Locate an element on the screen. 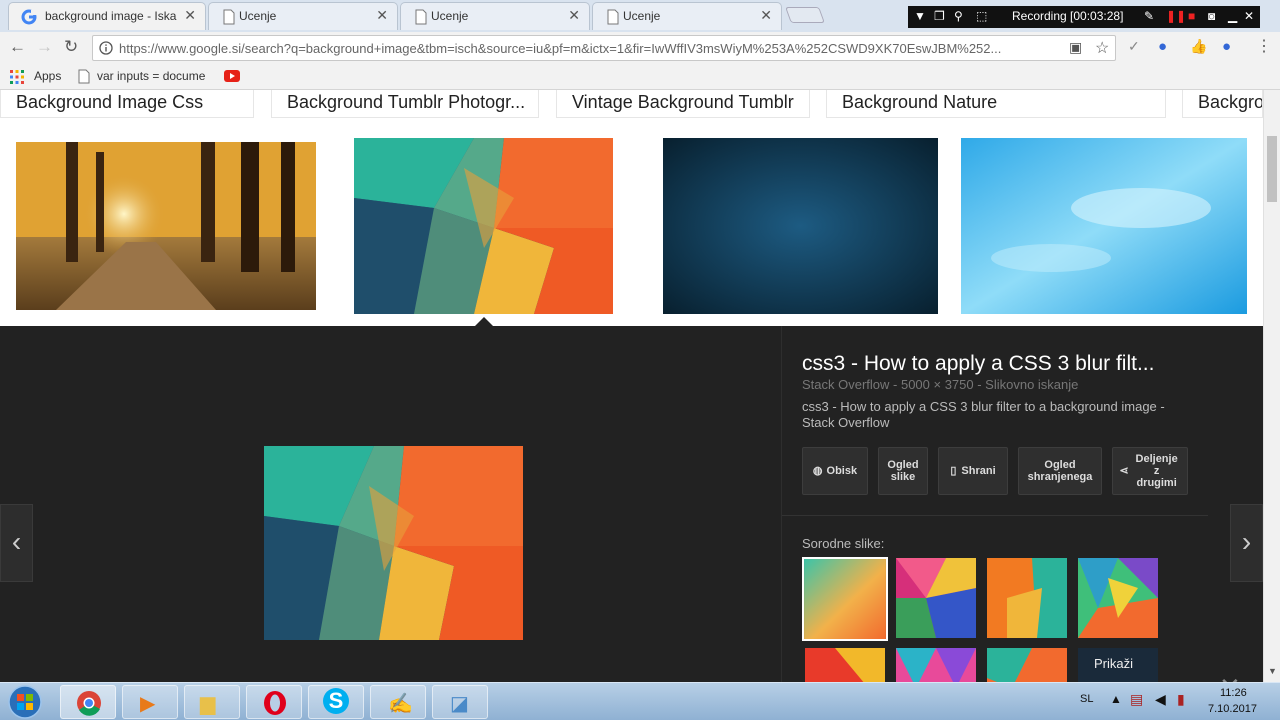 Image resolution: width=1280 pixels, height=720 pixels. water-thumbnail is located at coordinates (1104, 226).